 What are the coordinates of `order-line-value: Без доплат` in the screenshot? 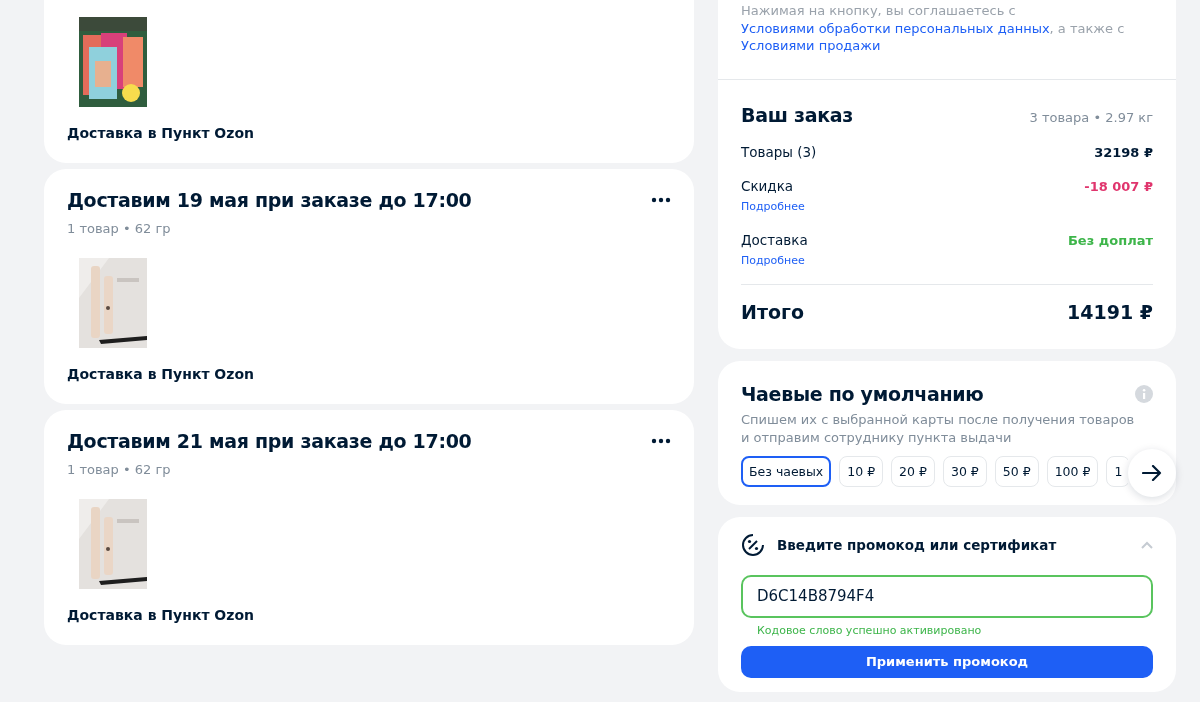 It's located at (1110, 240).